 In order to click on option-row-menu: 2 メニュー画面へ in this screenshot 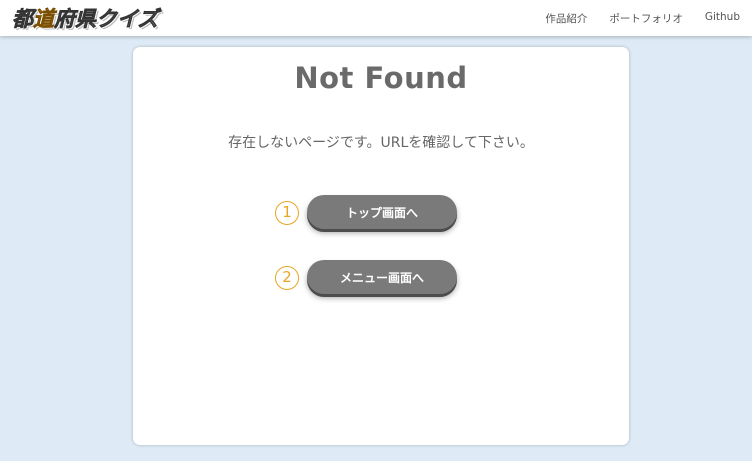, I will do `click(375, 278)`.